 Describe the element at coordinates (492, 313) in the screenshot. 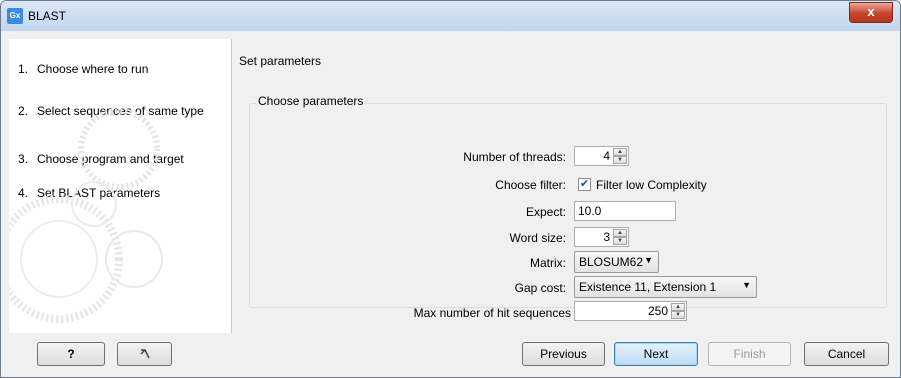

I see `max-hits-label: Max number of hit sequences` at that location.